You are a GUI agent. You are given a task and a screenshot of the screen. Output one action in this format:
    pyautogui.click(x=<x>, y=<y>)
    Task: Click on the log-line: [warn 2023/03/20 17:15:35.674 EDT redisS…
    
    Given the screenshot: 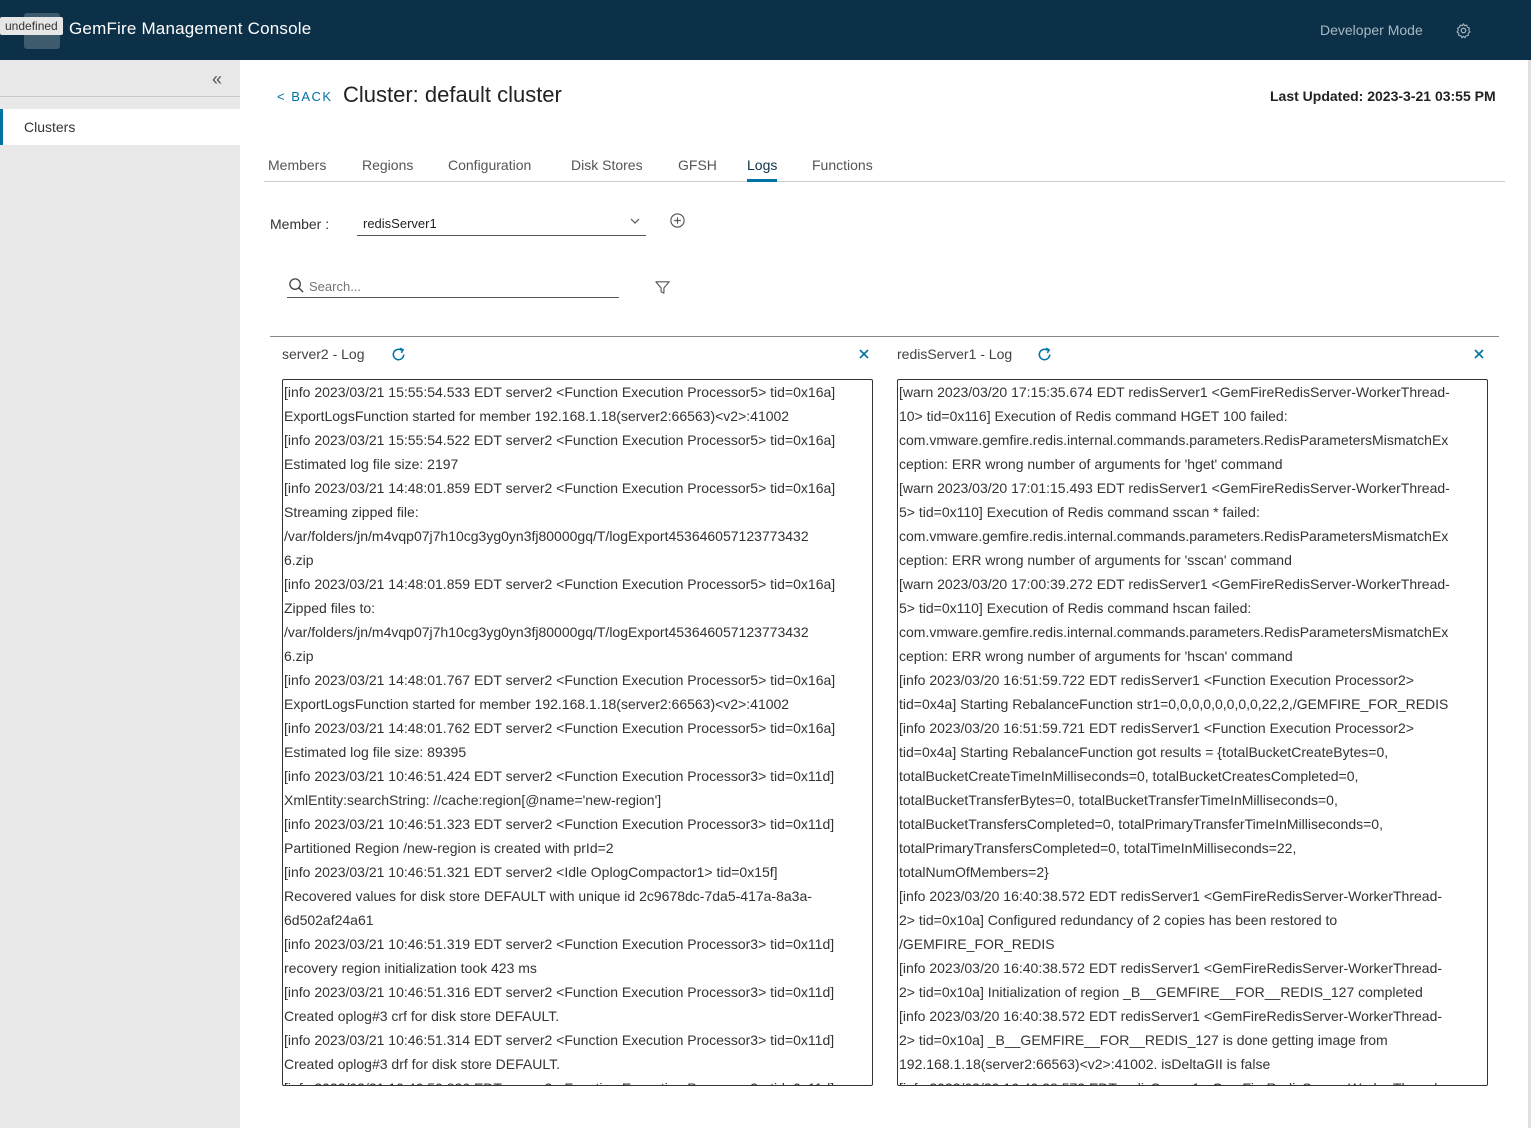 What is the action you would take?
    pyautogui.click(x=1174, y=392)
    